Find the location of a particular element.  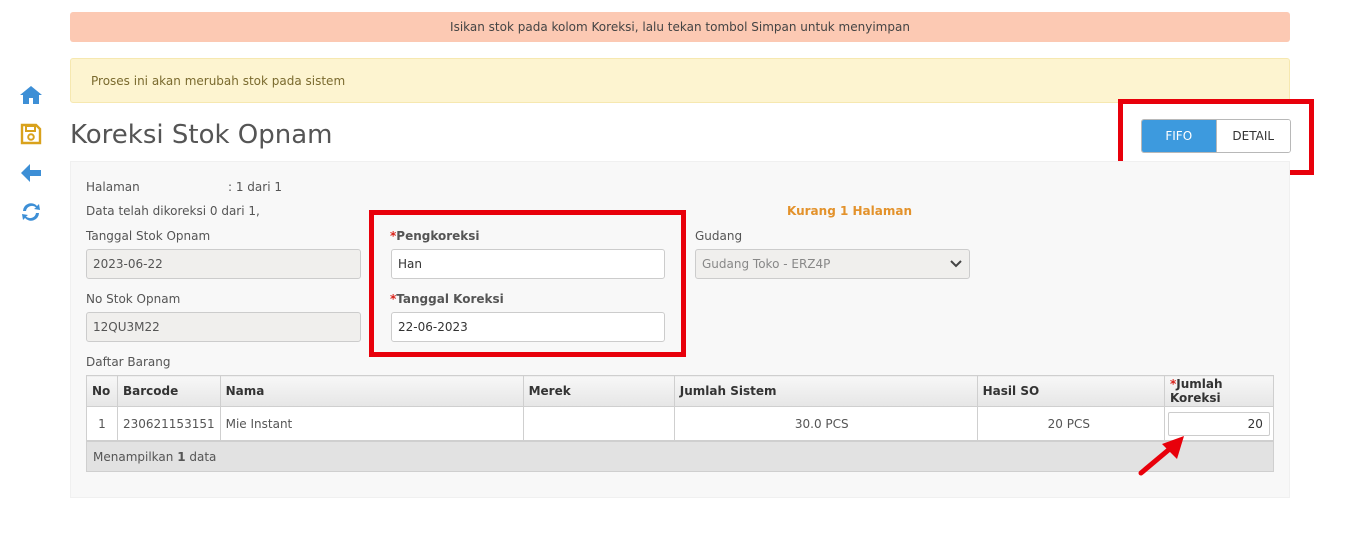

chevron-down-icon is located at coordinates (956, 264).